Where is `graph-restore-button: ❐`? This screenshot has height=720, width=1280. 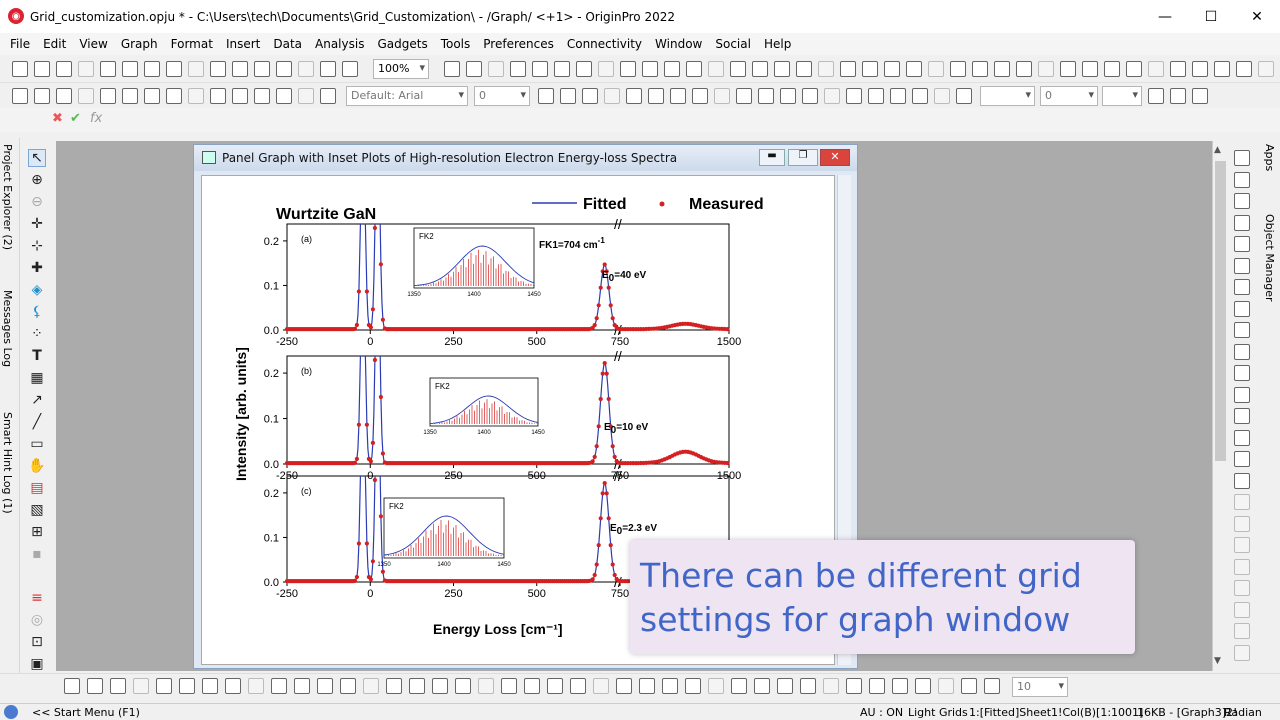 graph-restore-button: ❐ is located at coordinates (803, 157).